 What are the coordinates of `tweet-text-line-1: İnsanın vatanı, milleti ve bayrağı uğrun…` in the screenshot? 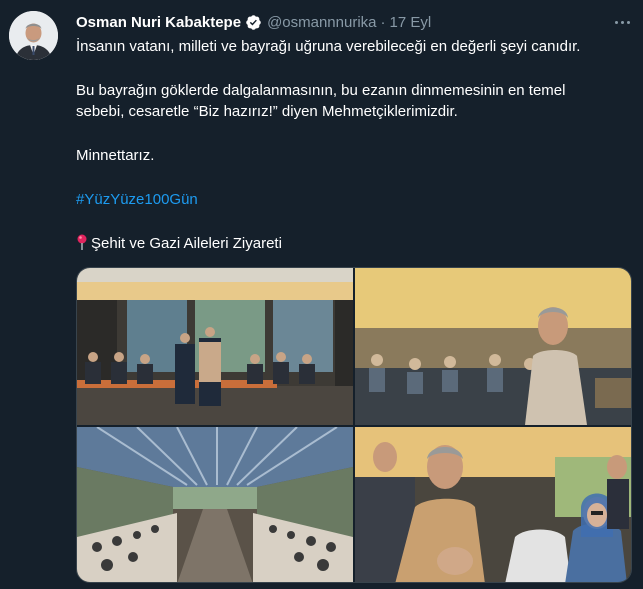 It's located at (328, 46).